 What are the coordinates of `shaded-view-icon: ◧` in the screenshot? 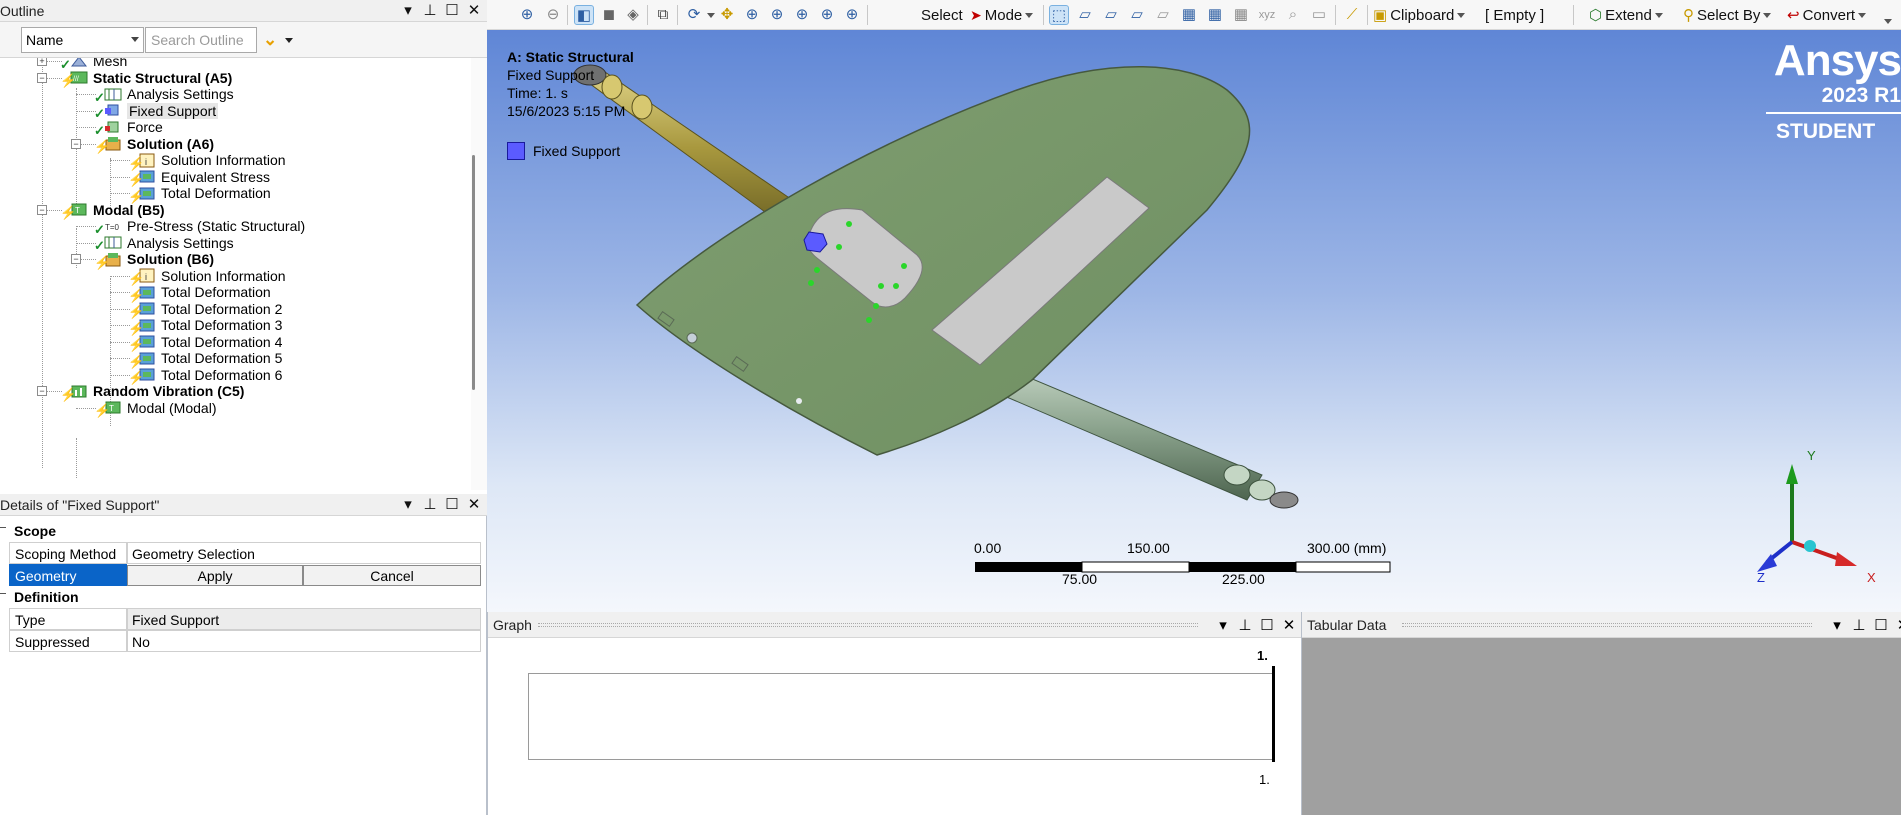 It's located at (584, 15).